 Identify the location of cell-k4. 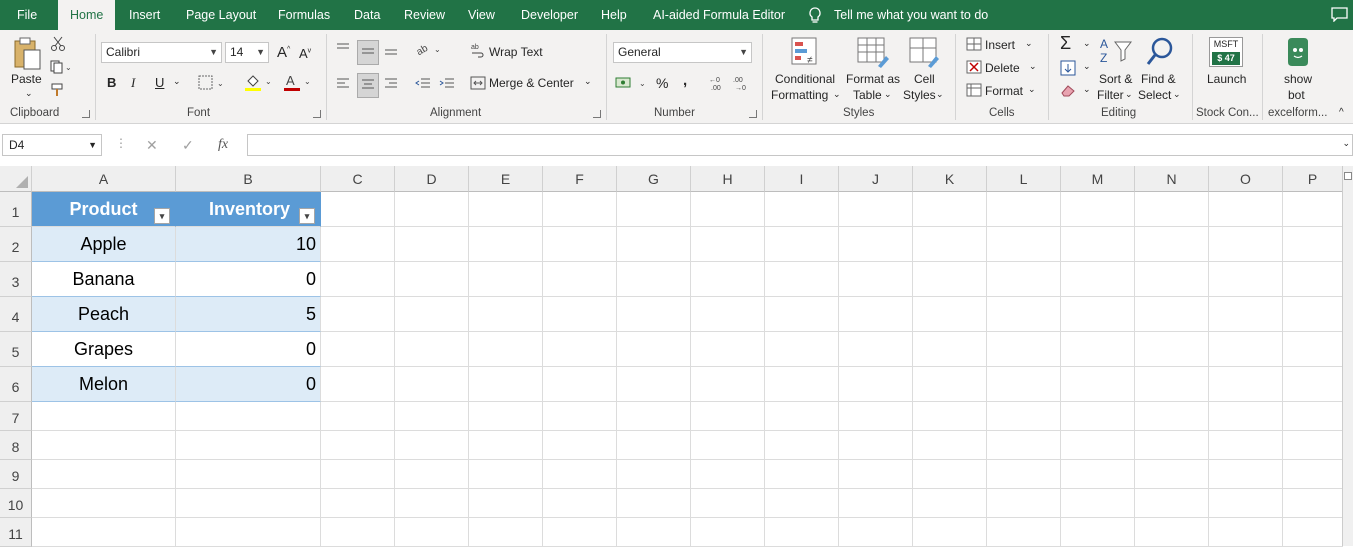
(950, 314).